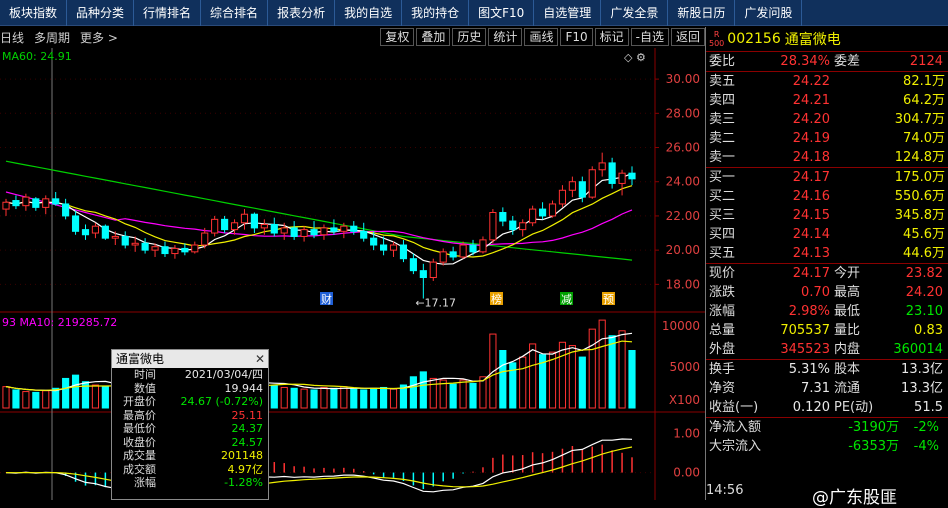  What do you see at coordinates (168, 13) in the screenshot?
I see `nav-item-2: 行情排名` at bounding box center [168, 13].